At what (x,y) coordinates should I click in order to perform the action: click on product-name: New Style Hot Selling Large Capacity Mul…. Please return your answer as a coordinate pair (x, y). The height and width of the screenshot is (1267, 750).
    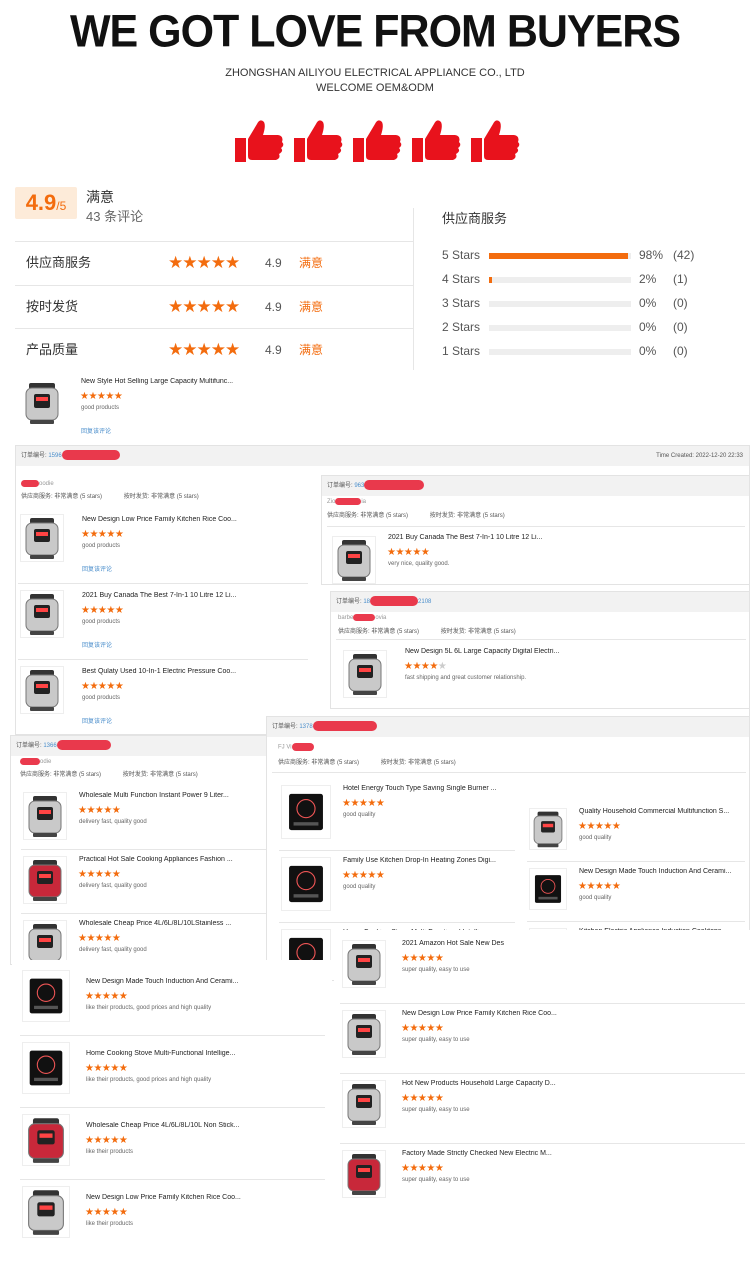
    Looking at the image, I should click on (166, 381).